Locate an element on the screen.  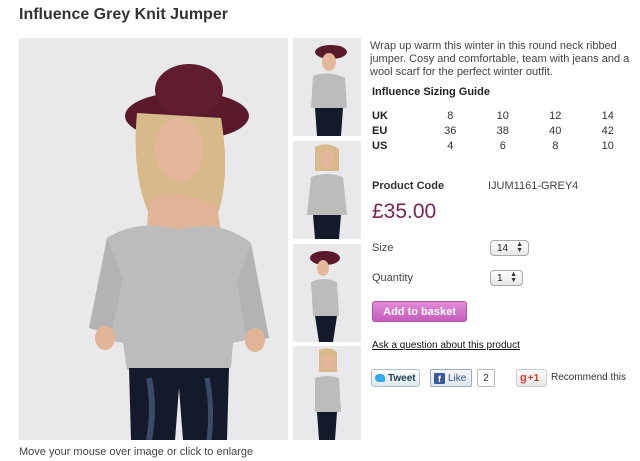
google-plus-icon: g is located at coordinates (523, 378).